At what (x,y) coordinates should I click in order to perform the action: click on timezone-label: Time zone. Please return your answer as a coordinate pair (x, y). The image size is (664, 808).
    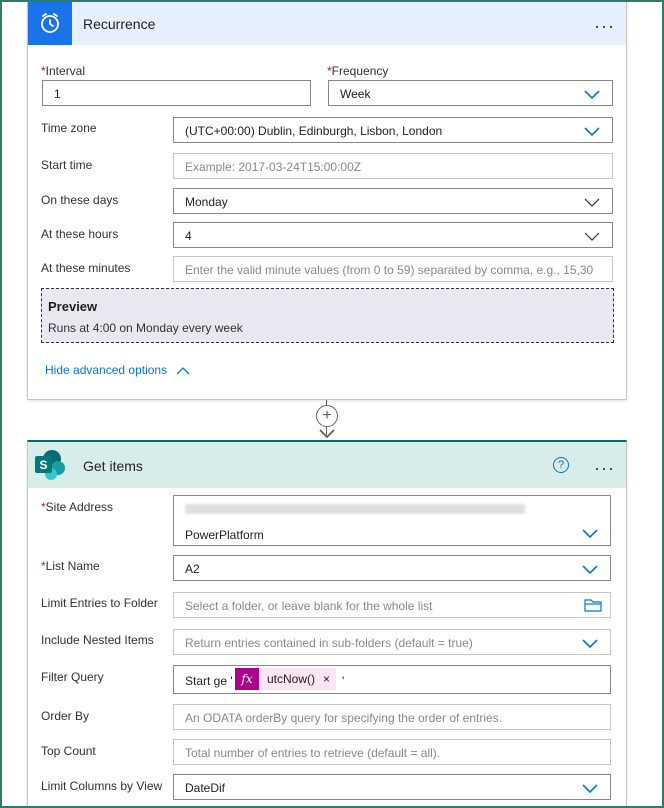
    Looking at the image, I should click on (69, 128).